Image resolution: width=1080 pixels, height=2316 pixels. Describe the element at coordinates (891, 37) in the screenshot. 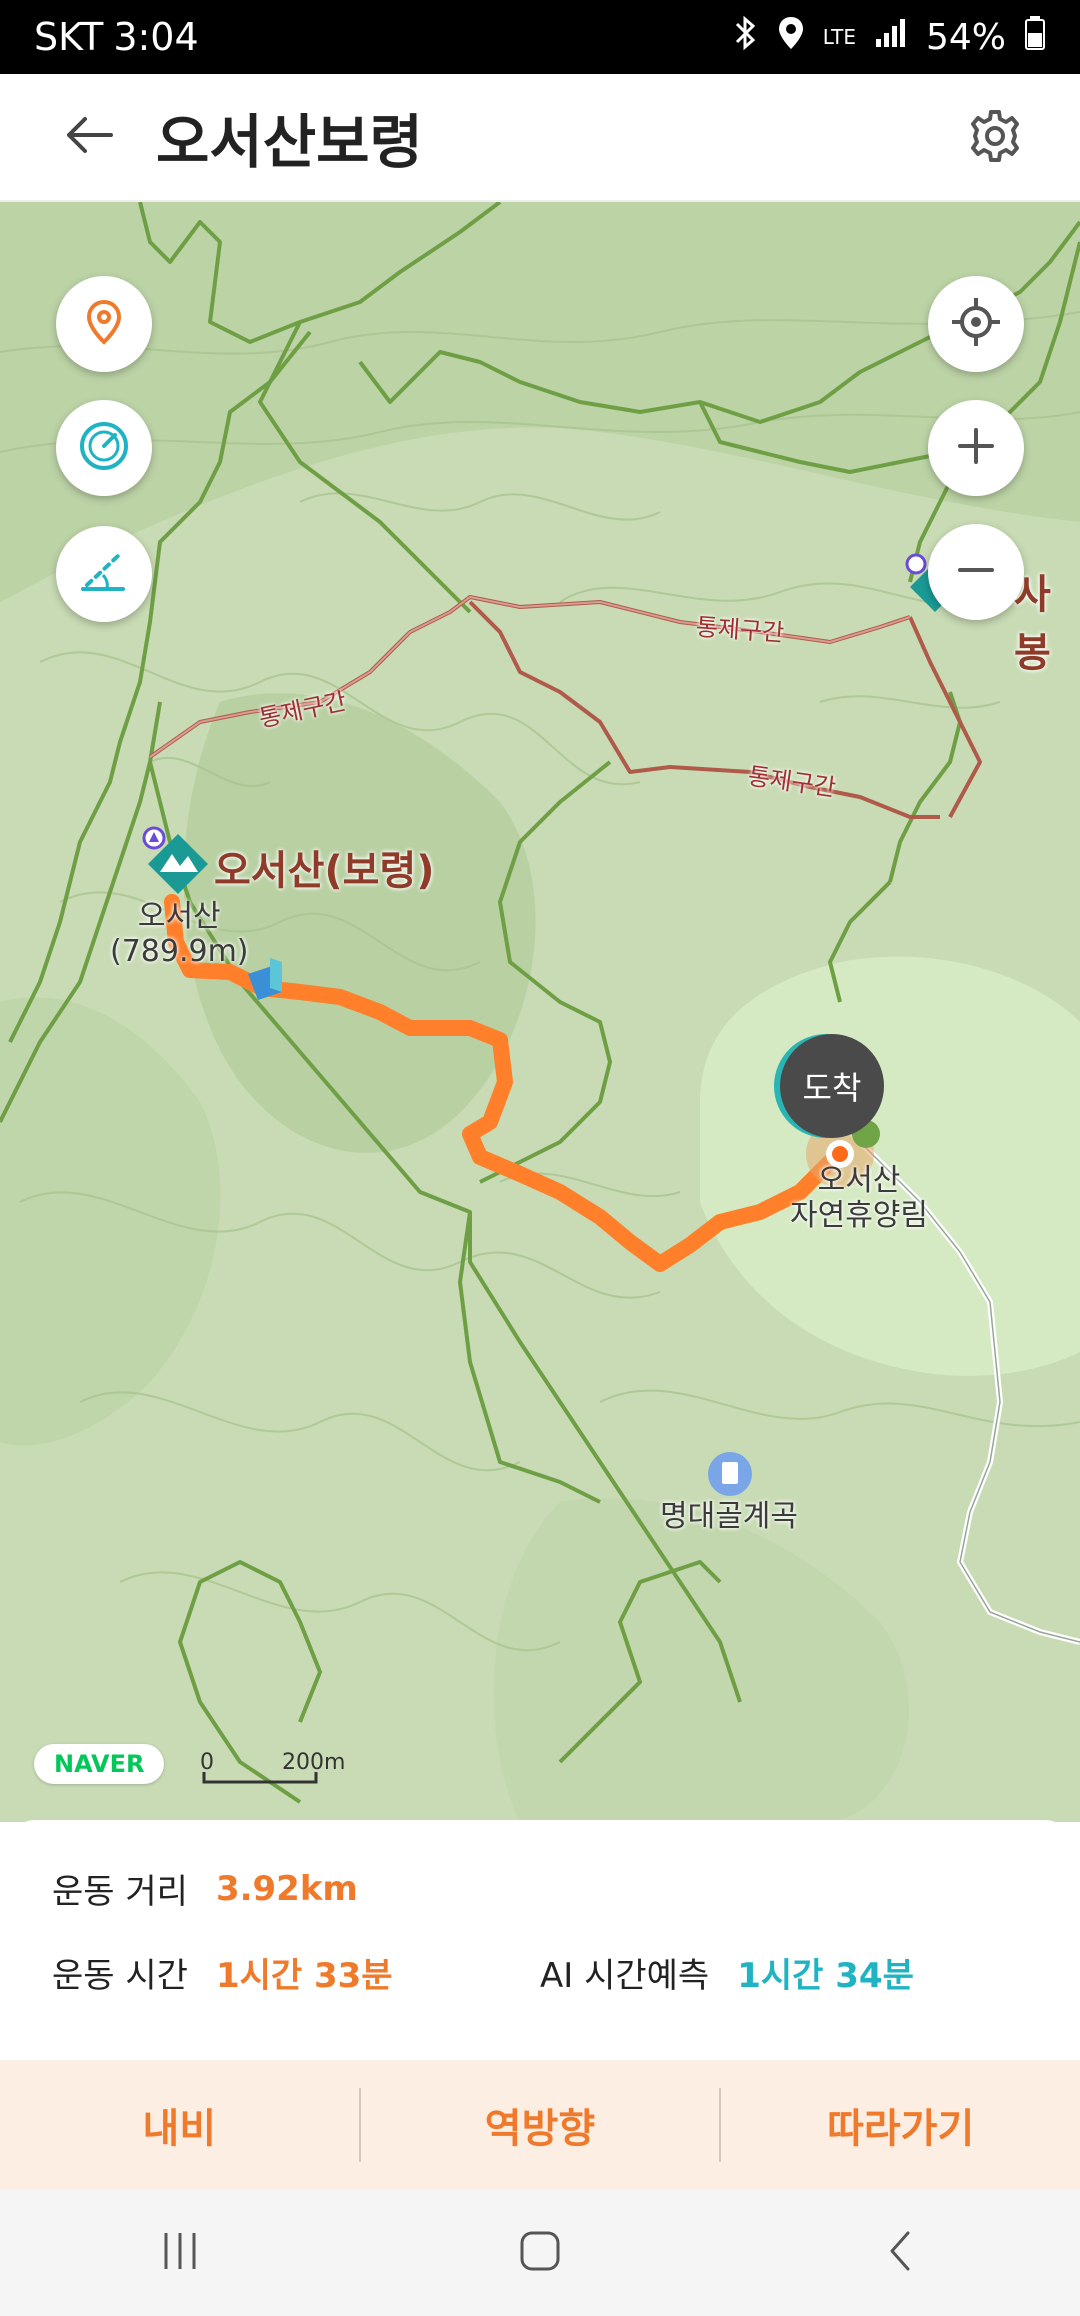

I see `signal-icon` at that location.